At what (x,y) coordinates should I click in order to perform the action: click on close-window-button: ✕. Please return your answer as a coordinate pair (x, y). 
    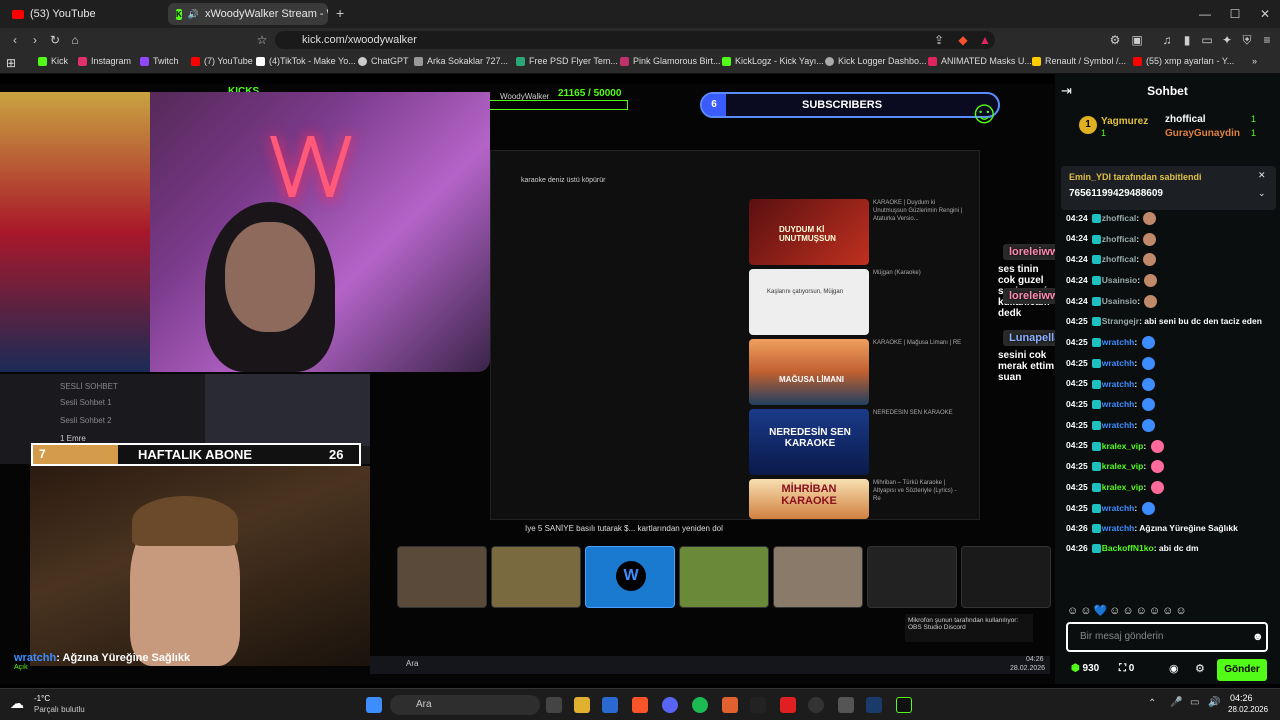
    Looking at the image, I should click on (1264, 14).